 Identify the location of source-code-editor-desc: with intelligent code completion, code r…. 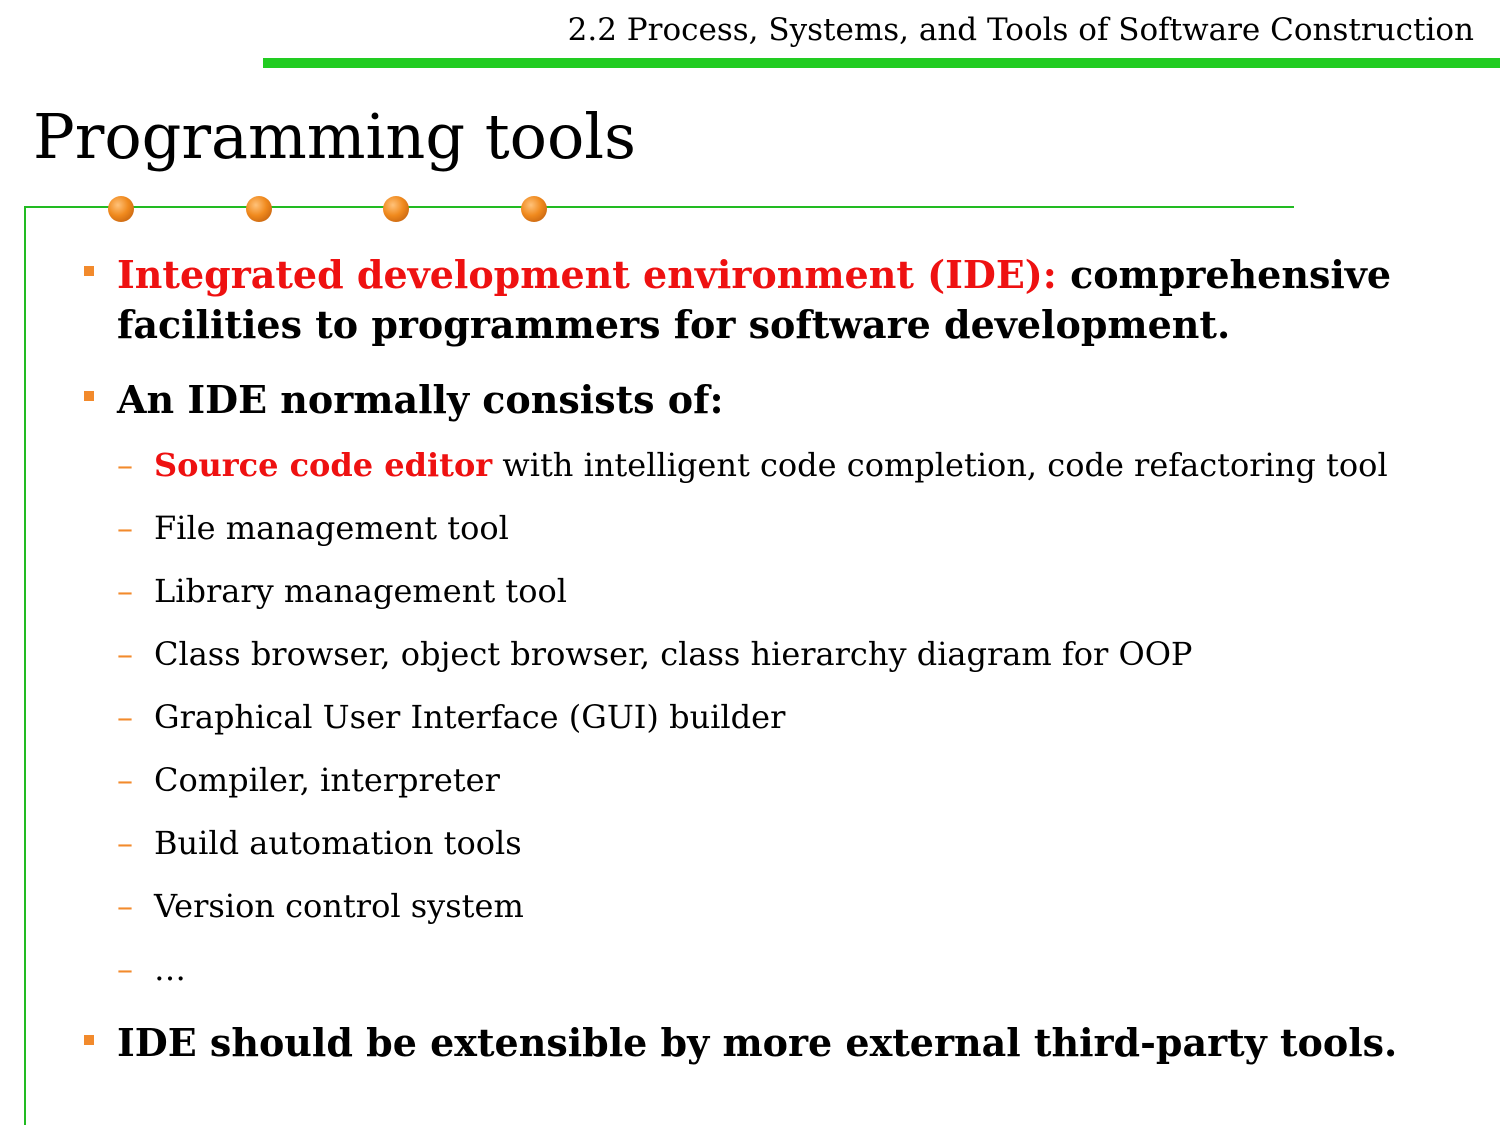
(940, 465).